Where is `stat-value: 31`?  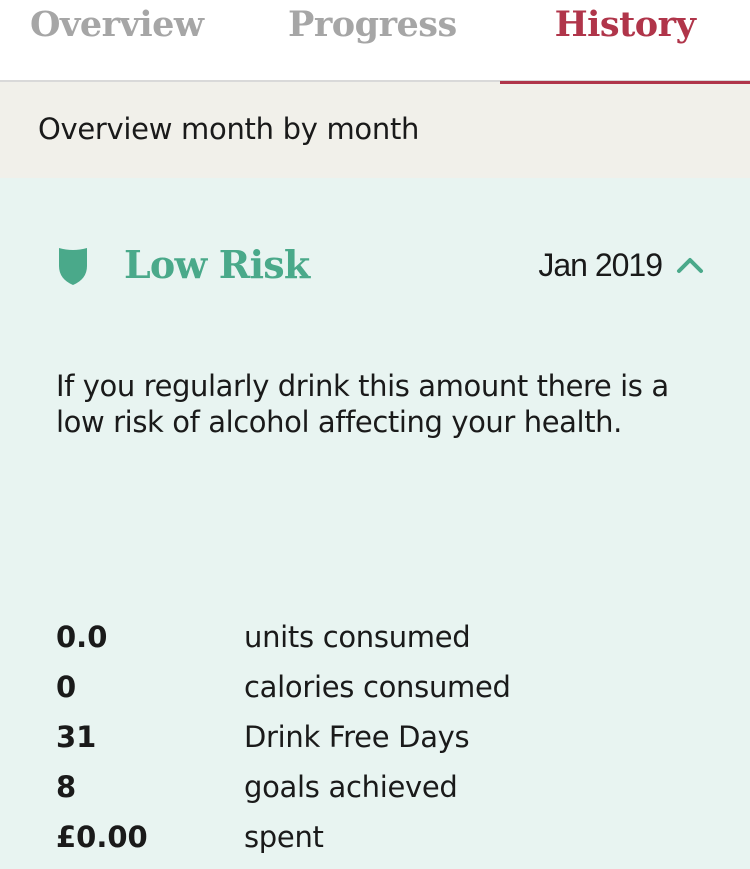
stat-value: 31 is located at coordinates (76, 737).